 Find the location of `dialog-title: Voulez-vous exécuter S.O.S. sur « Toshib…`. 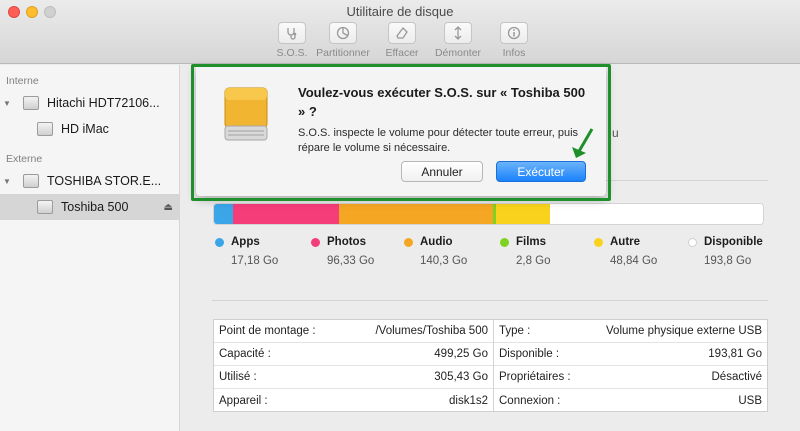

dialog-title: Voulez-vous exécuter S.O.S. sur « Toshib… is located at coordinates (442, 102).